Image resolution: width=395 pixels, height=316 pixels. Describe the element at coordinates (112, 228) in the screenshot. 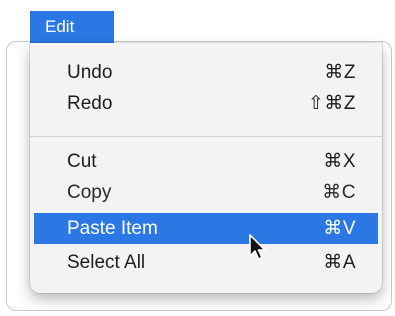

I see `menu-item-label: Paste Item` at that location.